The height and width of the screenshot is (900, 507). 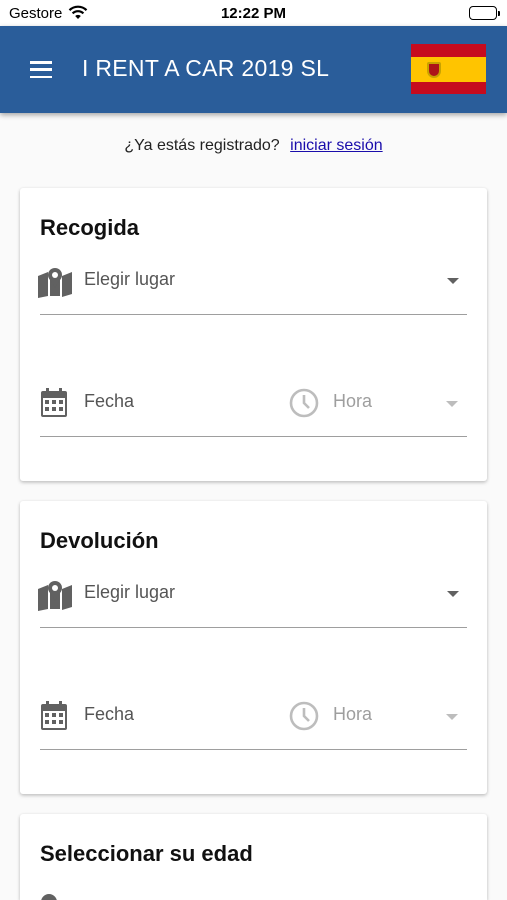 I want to click on spain-flag-icon, so click(x=448, y=69).